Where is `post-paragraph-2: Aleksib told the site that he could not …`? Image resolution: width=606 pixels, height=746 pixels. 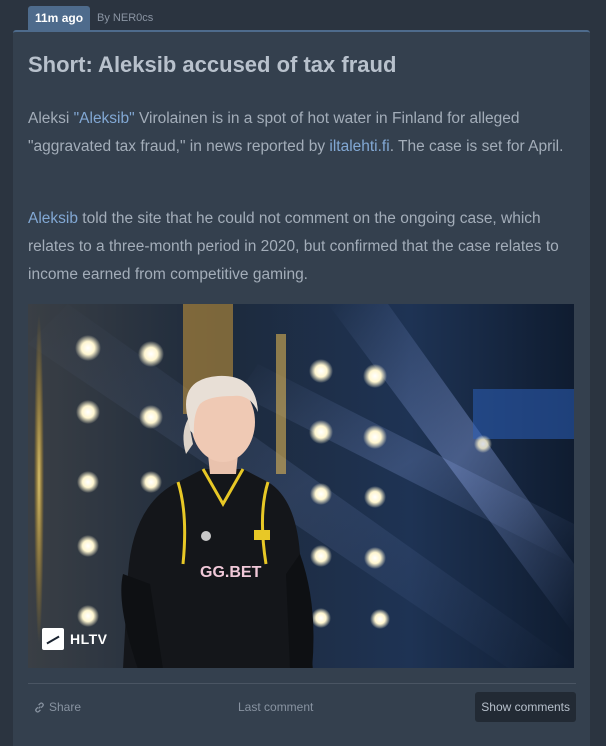
post-paragraph-2: Aleksib told the site that he could not … is located at coordinates (302, 247).